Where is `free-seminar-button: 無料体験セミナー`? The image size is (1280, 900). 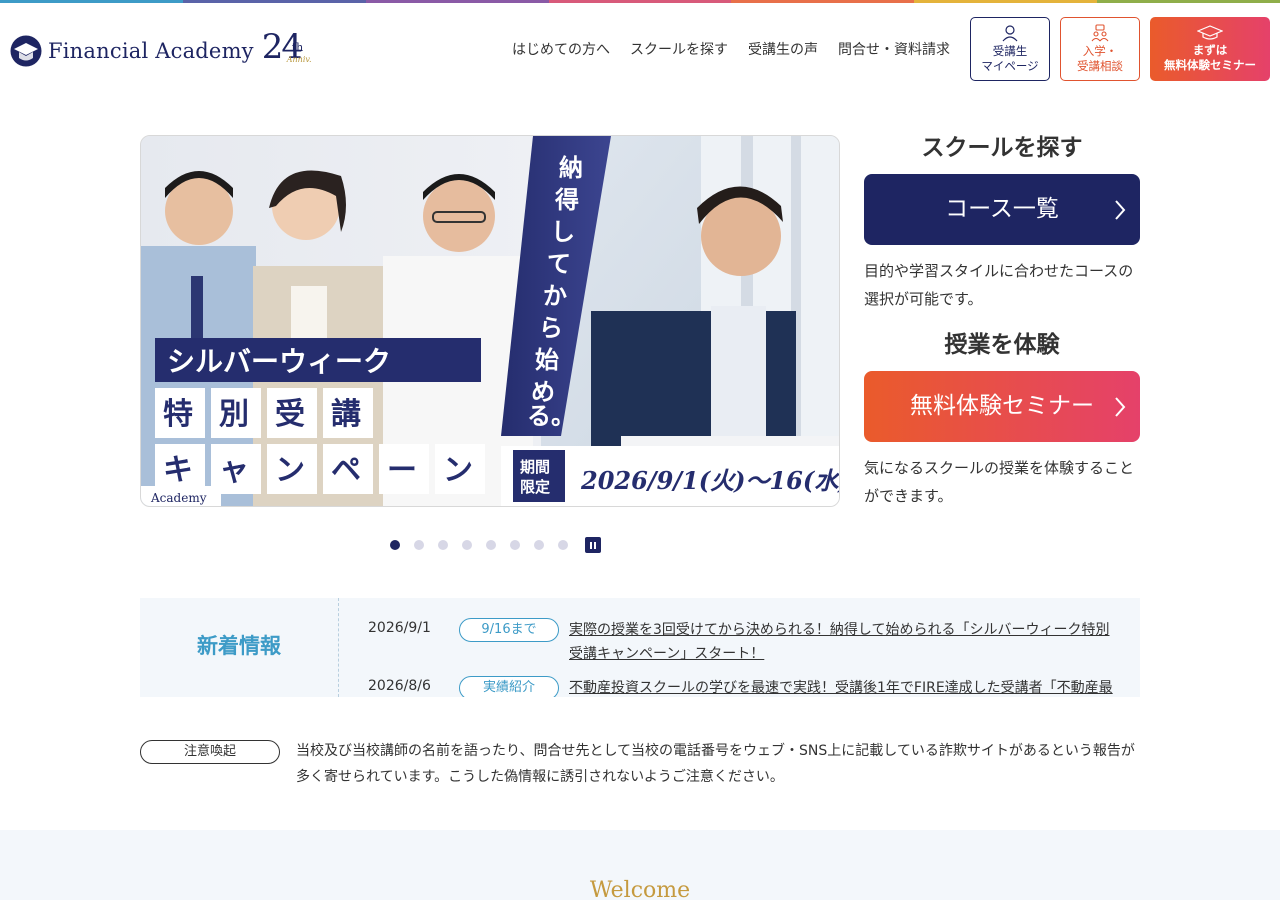 free-seminar-button: 無料体験セミナー is located at coordinates (1002, 406).